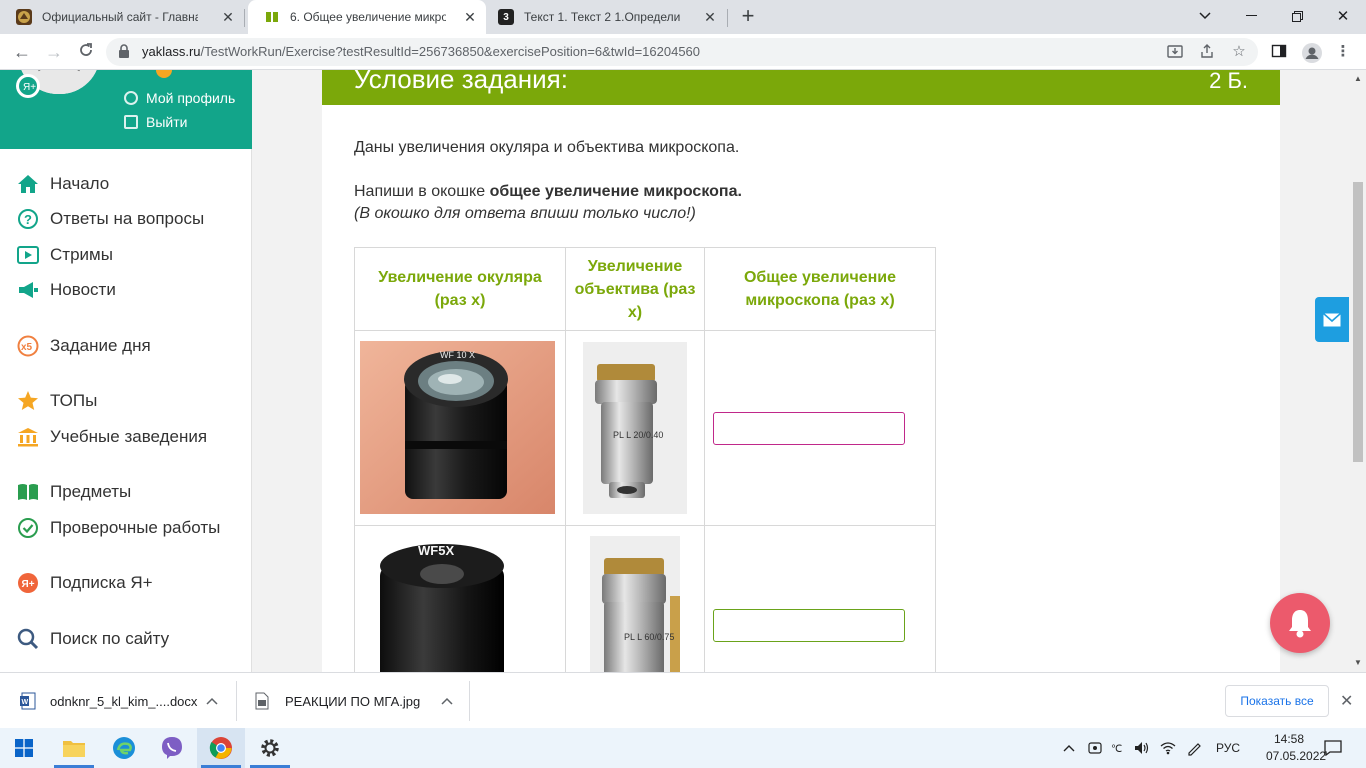 The width and height of the screenshot is (1366, 768). I want to click on ya-plus-icon: Я+, so click(28, 583).